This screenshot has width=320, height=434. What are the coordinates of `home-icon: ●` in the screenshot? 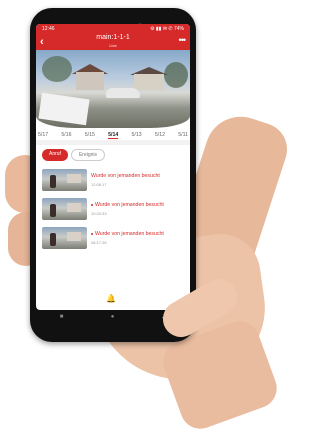 It's located at (113, 317).